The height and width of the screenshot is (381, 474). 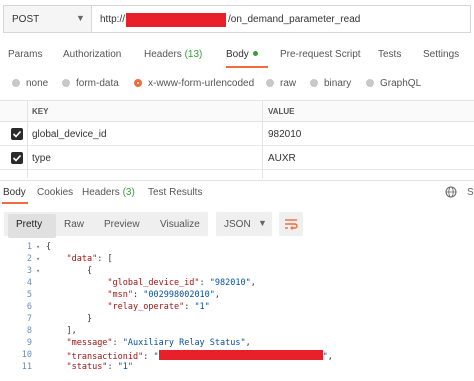 What do you see at coordinates (74, 224) in the screenshot?
I see `format-raw-button: Raw` at bounding box center [74, 224].